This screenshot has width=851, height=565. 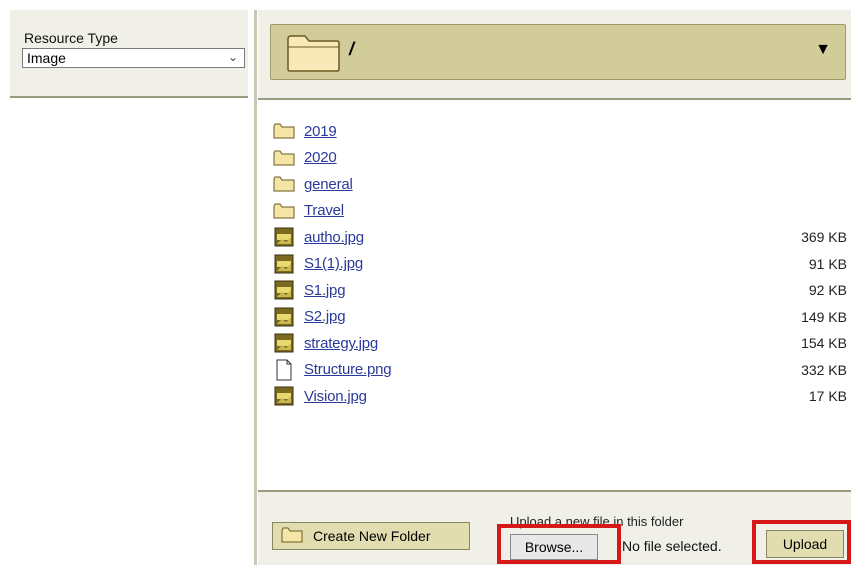 I want to click on file-size: 17 KB, so click(x=827, y=396).